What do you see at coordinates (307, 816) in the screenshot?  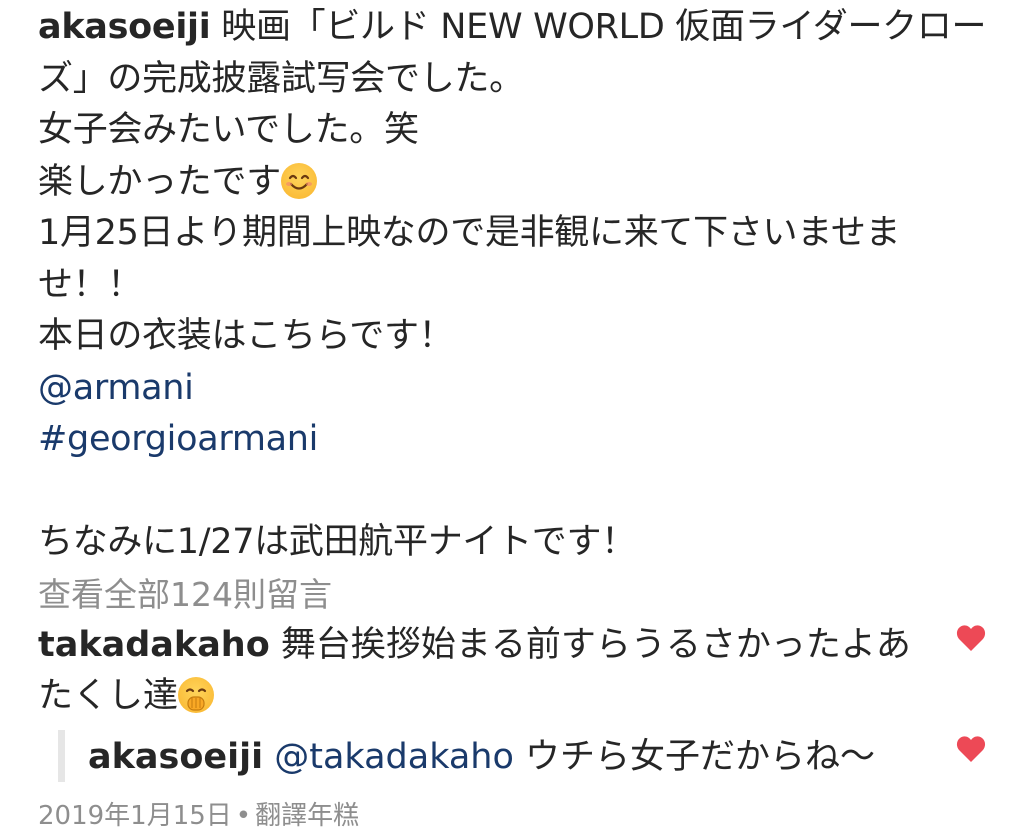 I see `translate-link: 翻譯年糕` at bounding box center [307, 816].